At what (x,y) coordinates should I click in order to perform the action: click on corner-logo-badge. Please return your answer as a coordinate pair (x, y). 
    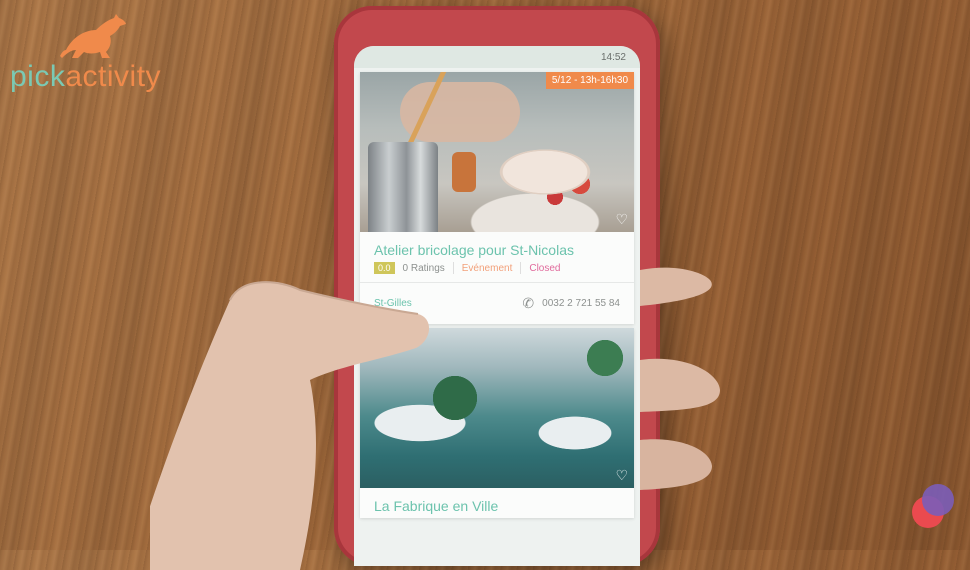
    Looking at the image, I should click on (933, 506).